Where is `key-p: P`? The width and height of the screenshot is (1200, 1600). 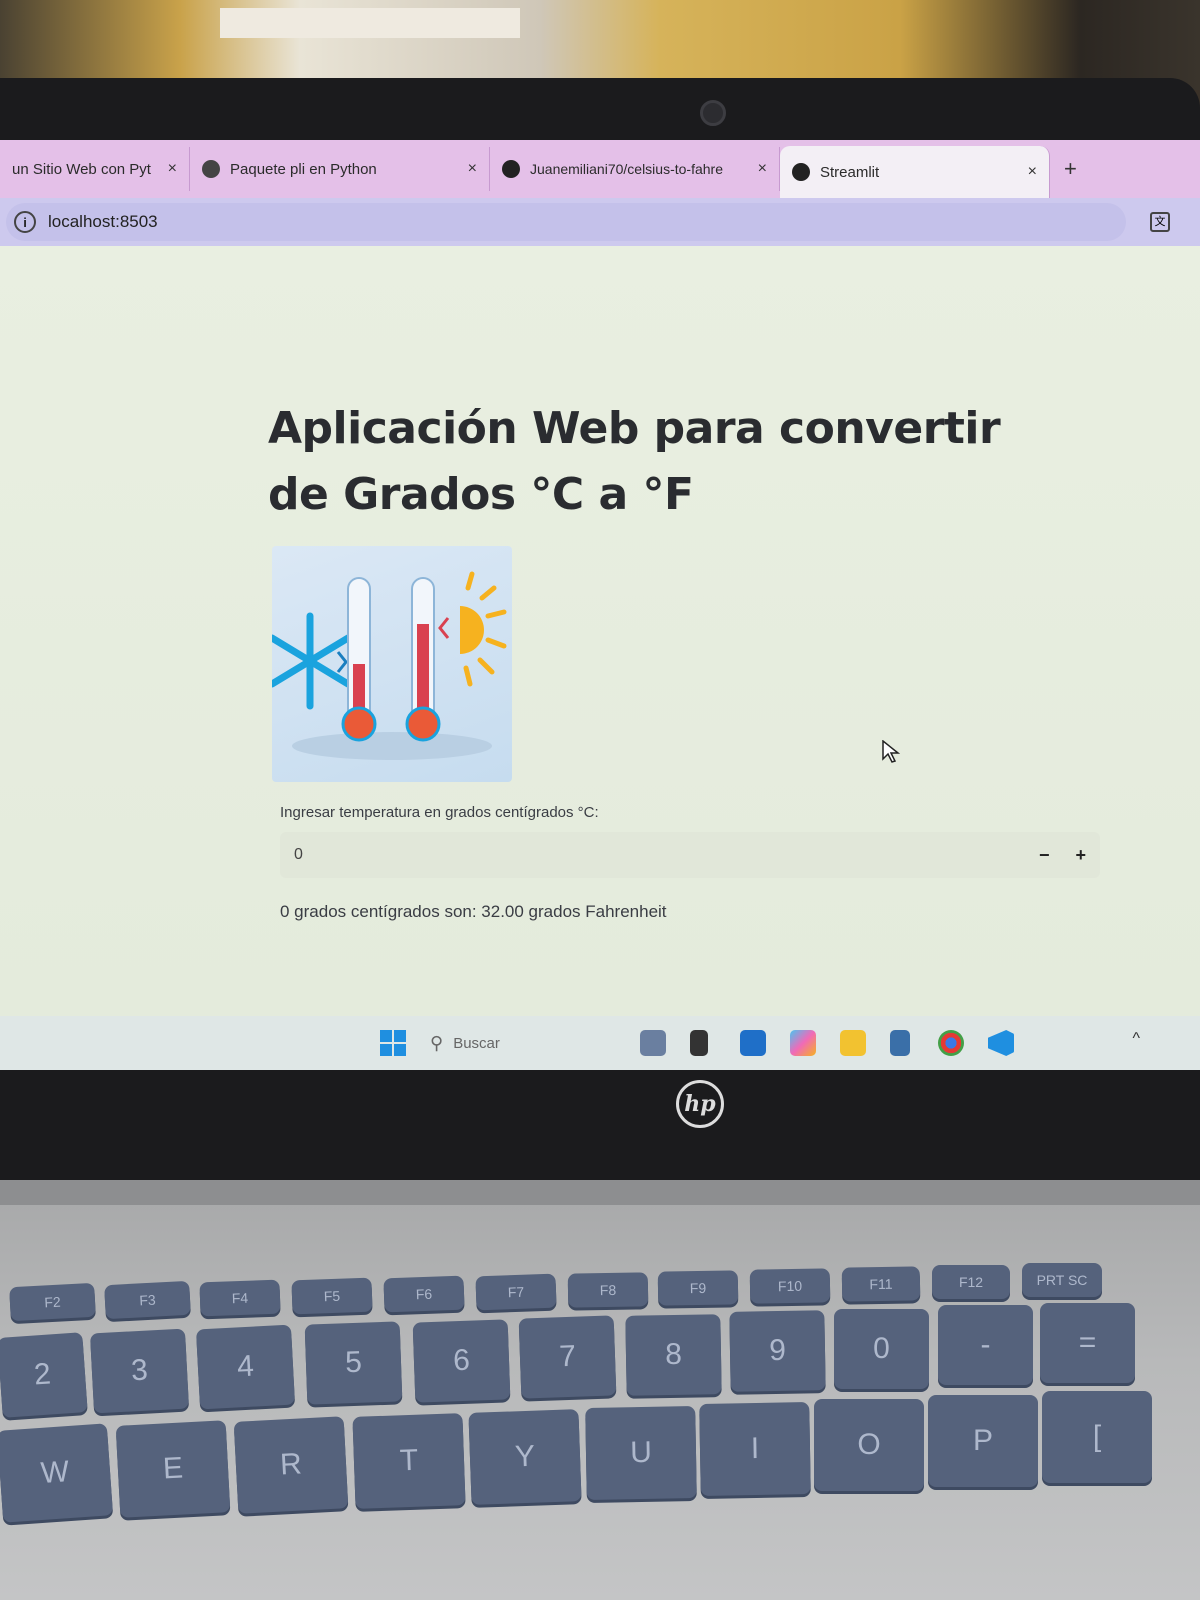 key-p: P is located at coordinates (983, 1441).